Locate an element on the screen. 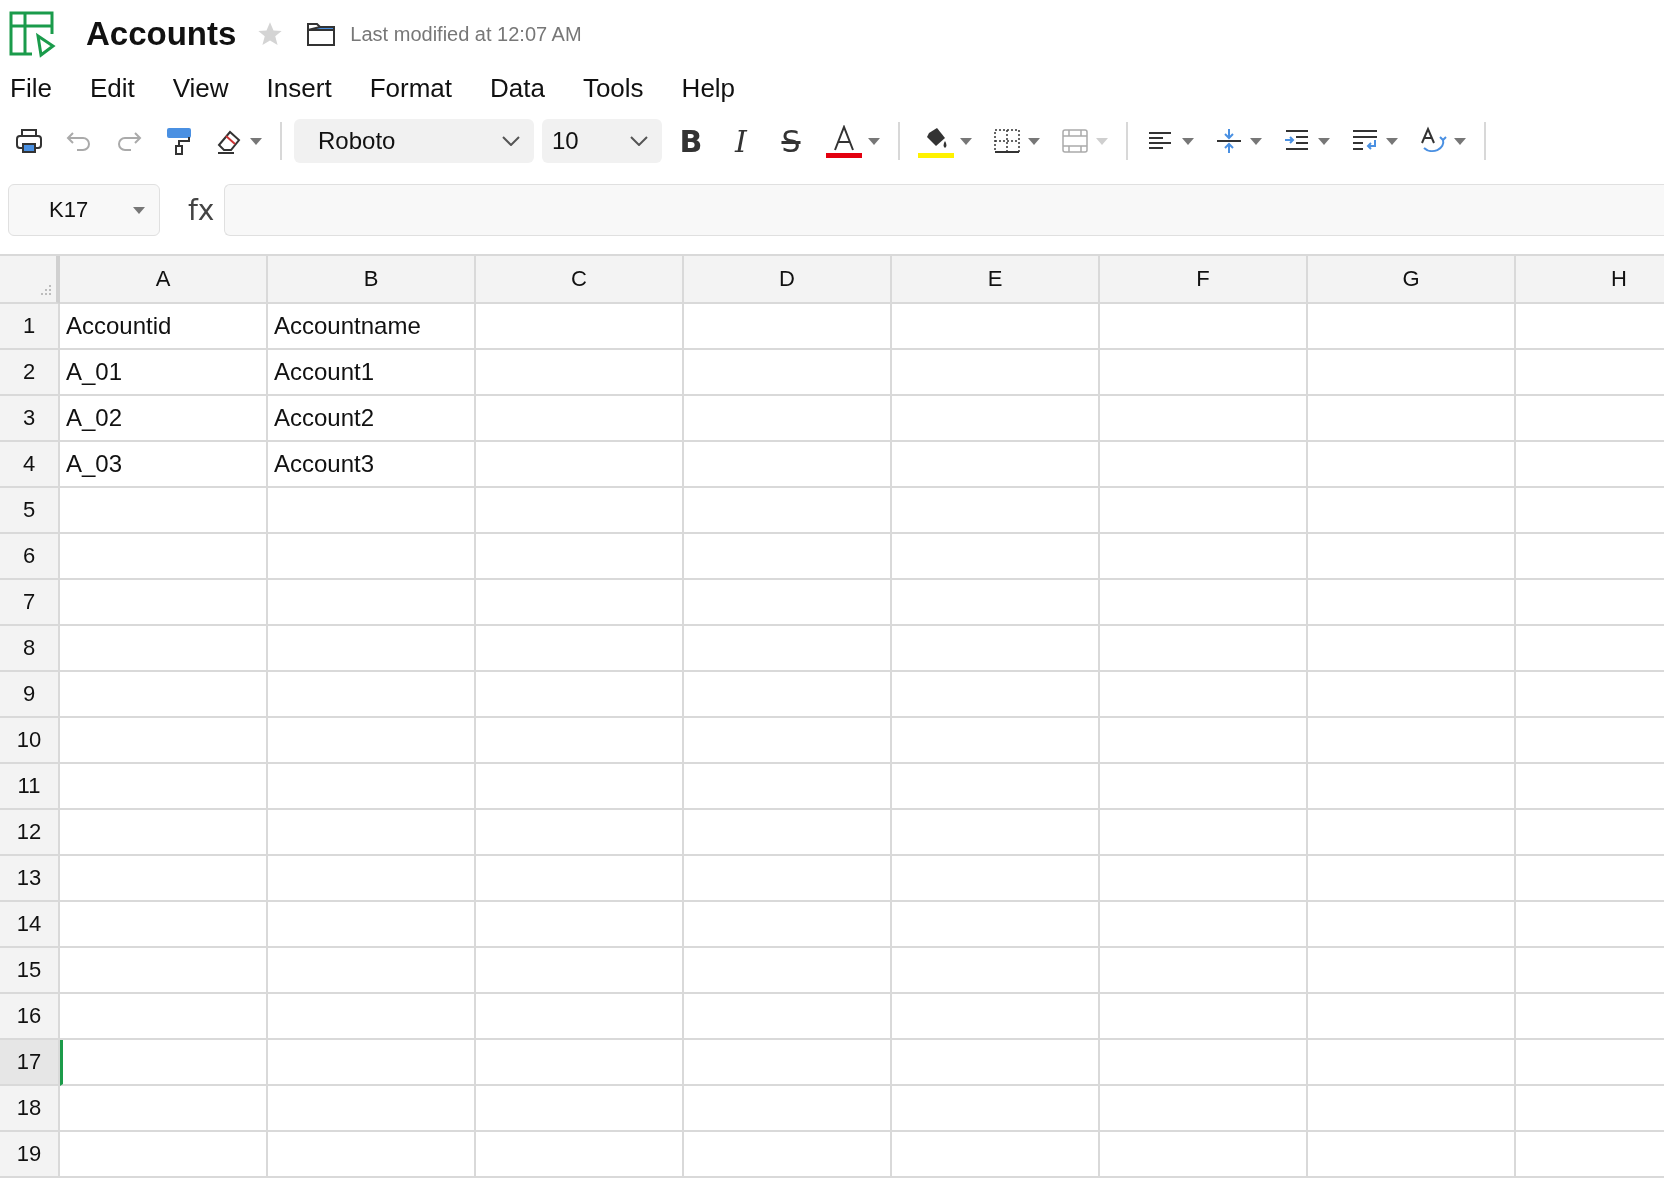  font-size-dropdown: 10 is located at coordinates (602, 141).